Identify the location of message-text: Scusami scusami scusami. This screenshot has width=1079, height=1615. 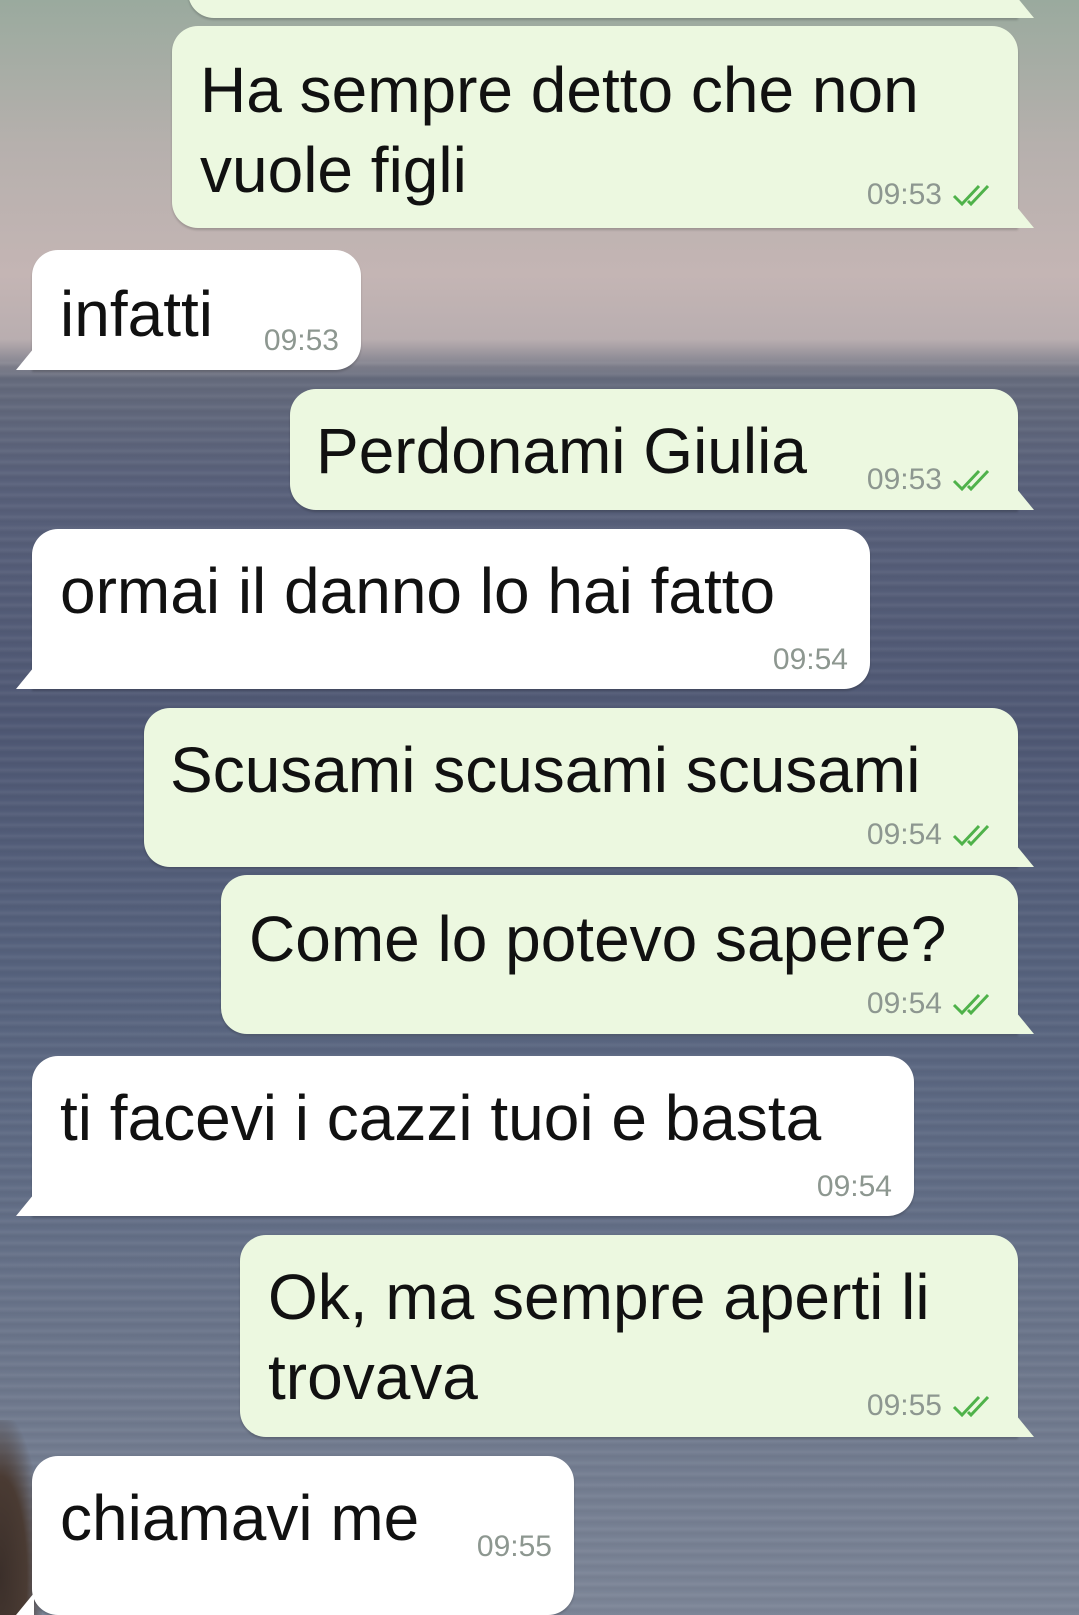
(545, 770).